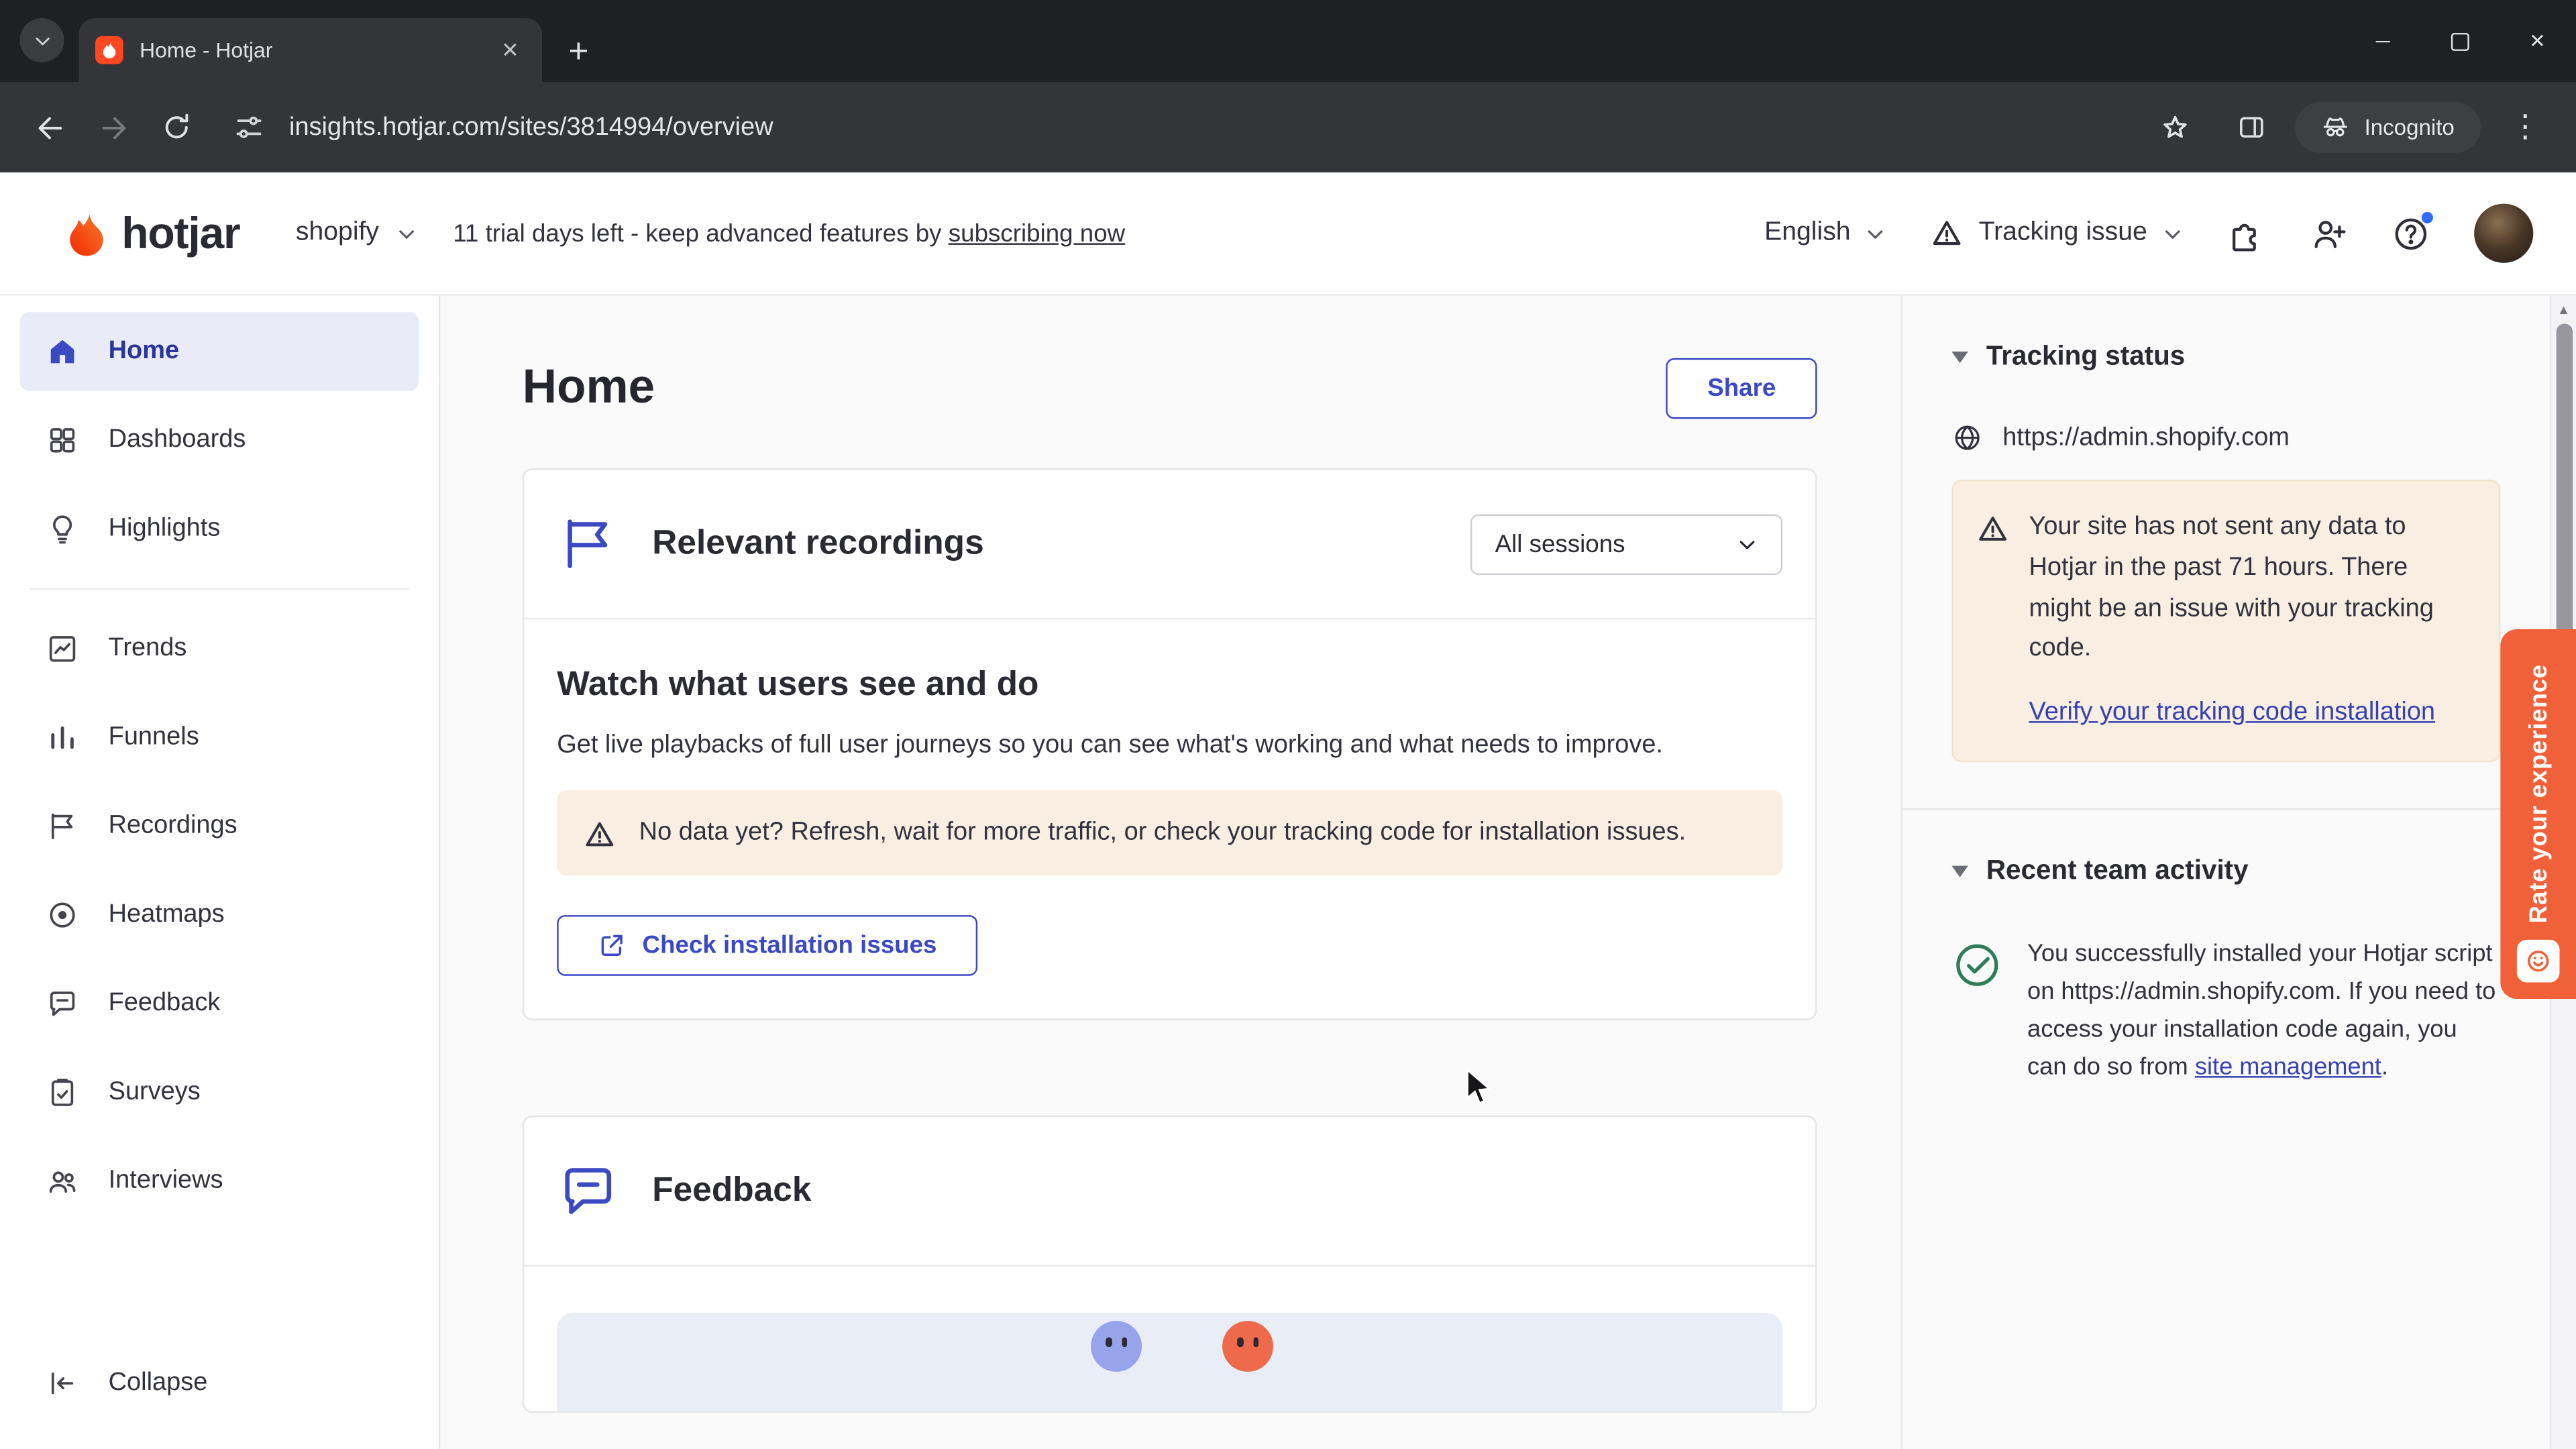 This screenshot has height=1449, width=2576. I want to click on scrollbar-thumb, so click(2564, 484).